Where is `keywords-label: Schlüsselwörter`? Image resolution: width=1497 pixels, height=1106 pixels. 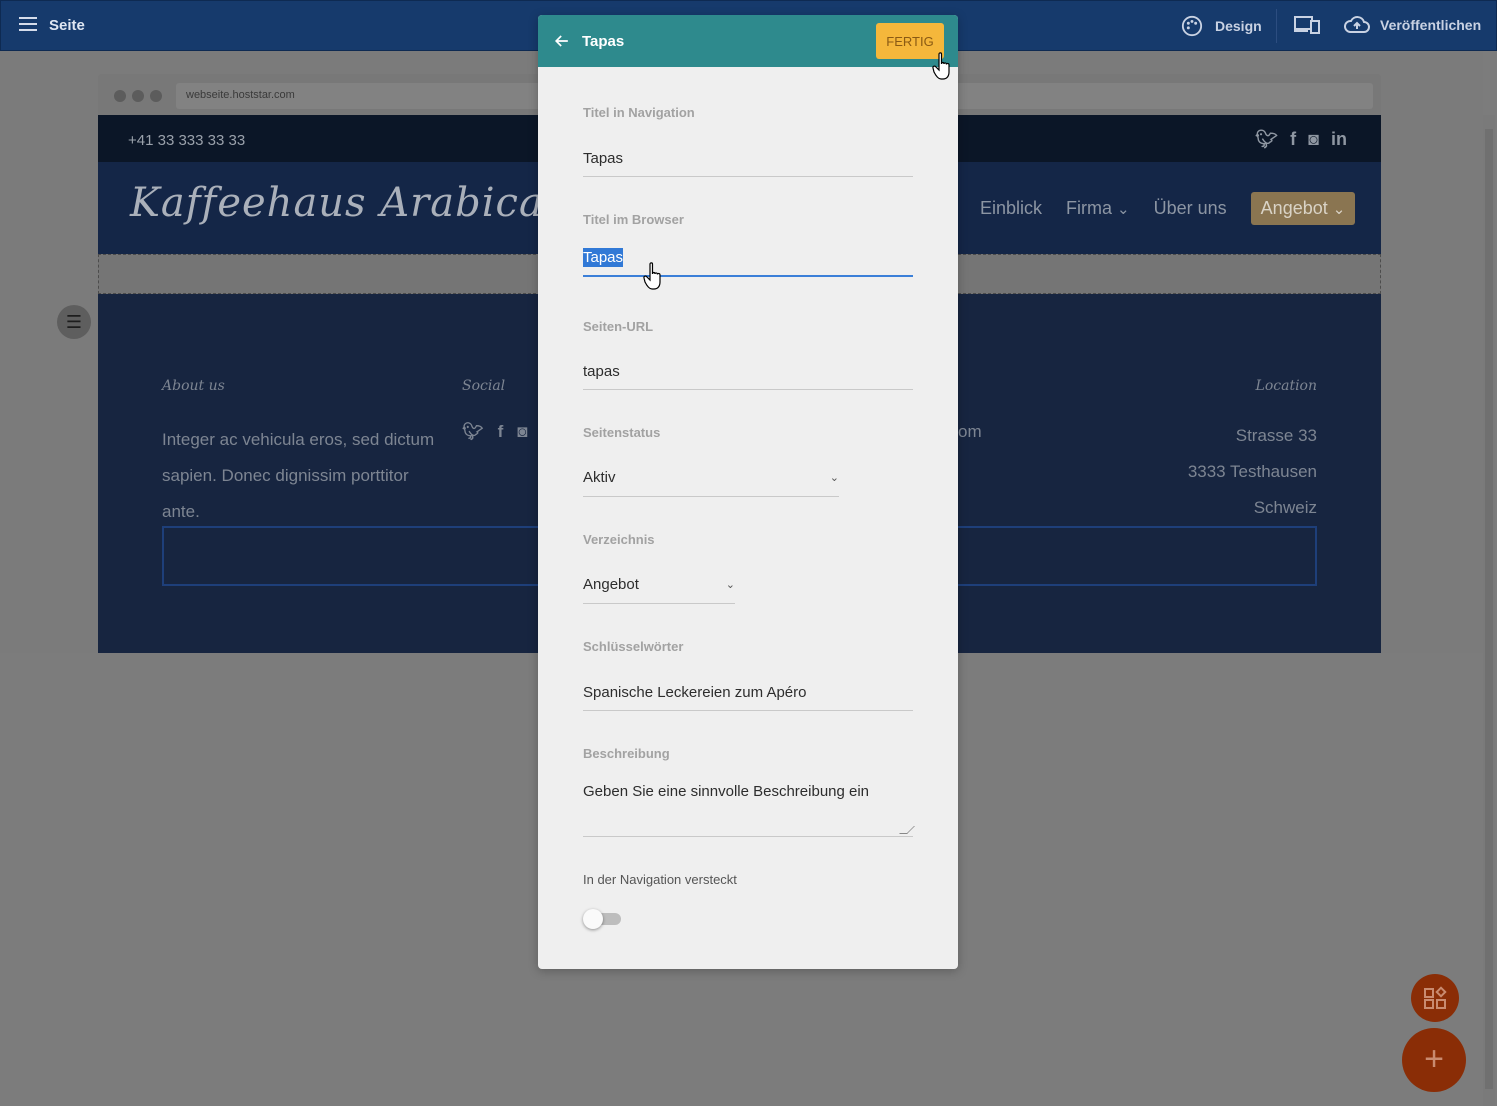 keywords-label: Schlüsselwörter is located at coordinates (633, 646).